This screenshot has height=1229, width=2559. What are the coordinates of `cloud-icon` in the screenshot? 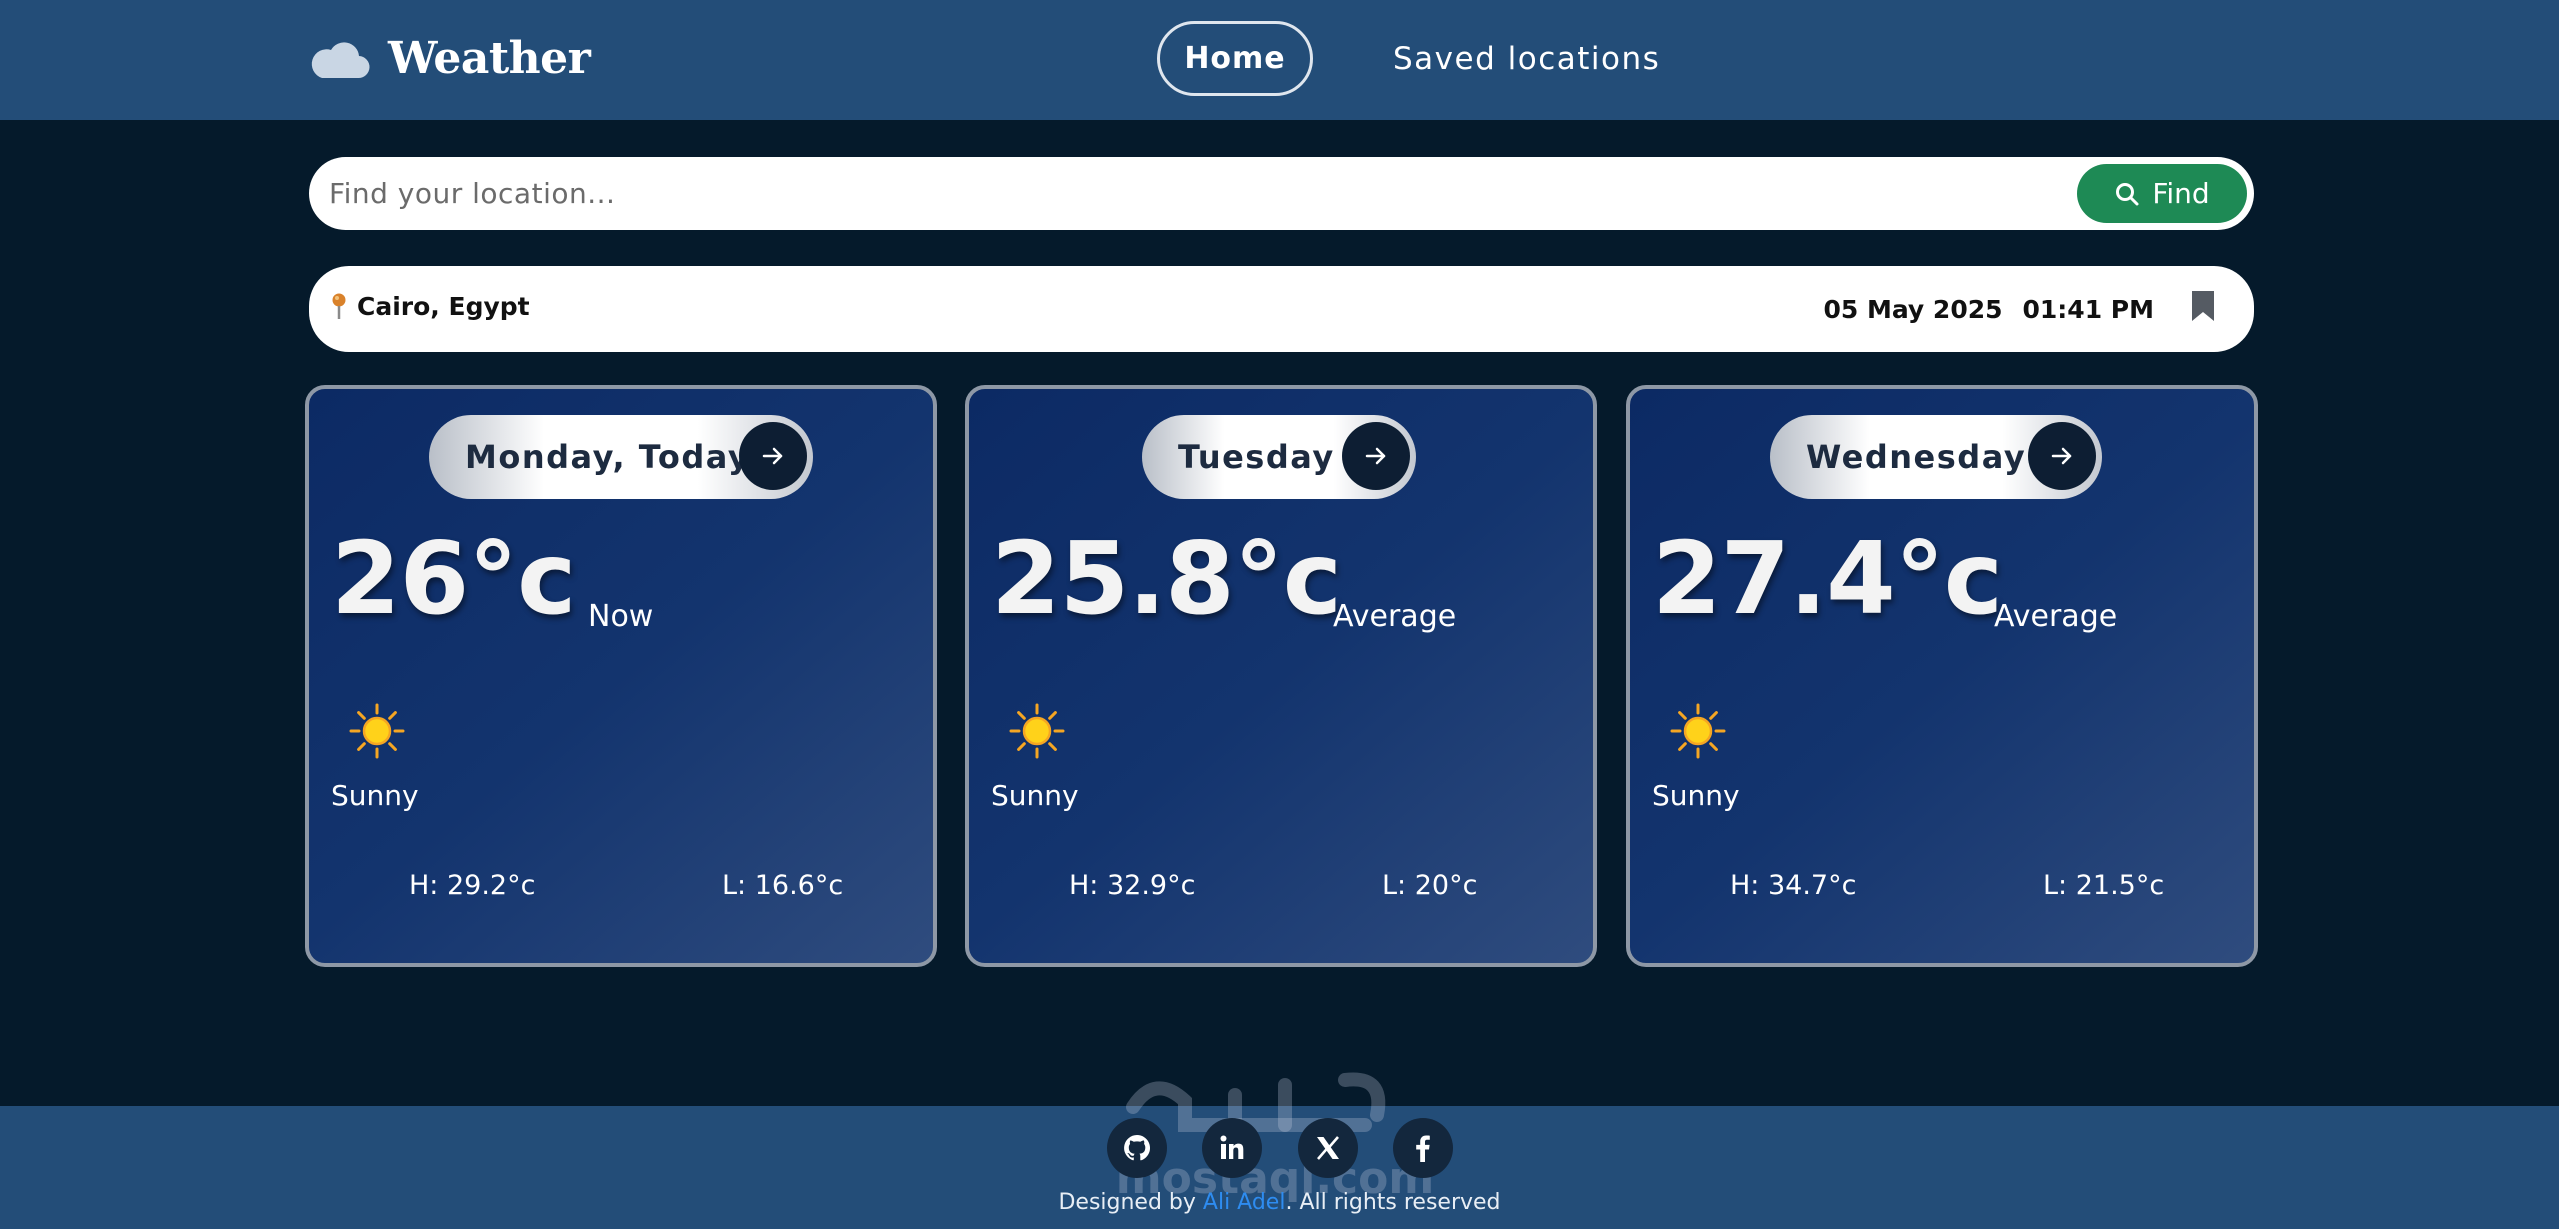 It's located at (340, 60).